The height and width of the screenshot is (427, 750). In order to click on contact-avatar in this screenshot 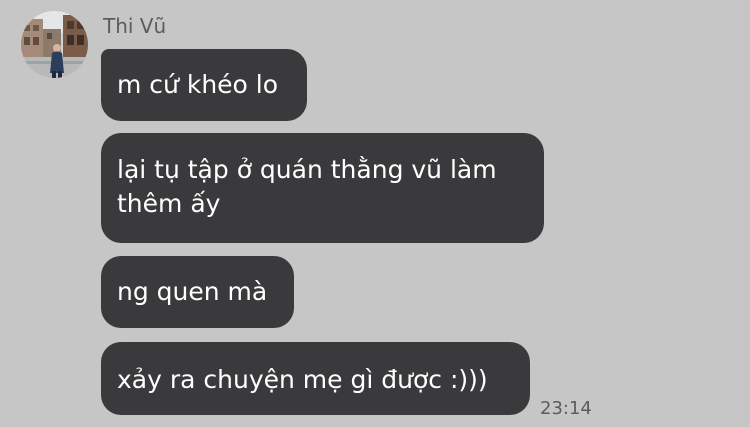, I will do `click(54, 44)`.